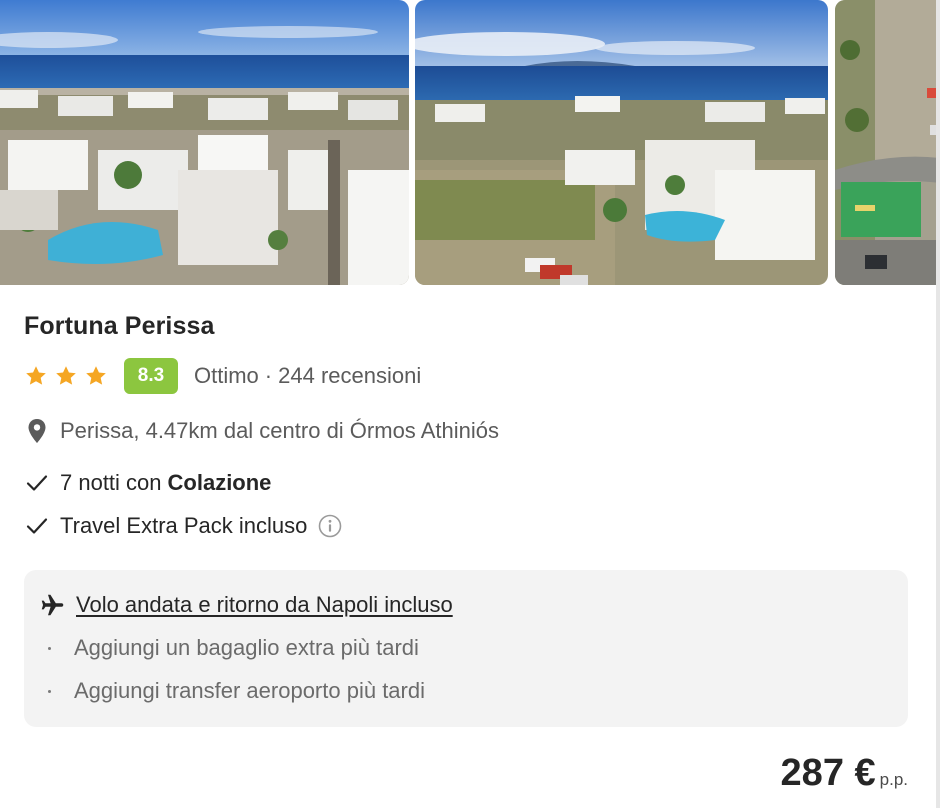 Image resolution: width=940 pixels, height=808 pixels. What do you see at coordinates (828, 773) in the screenshot?
I see `price-amount: 287 €` at bounding box center [828, 773].